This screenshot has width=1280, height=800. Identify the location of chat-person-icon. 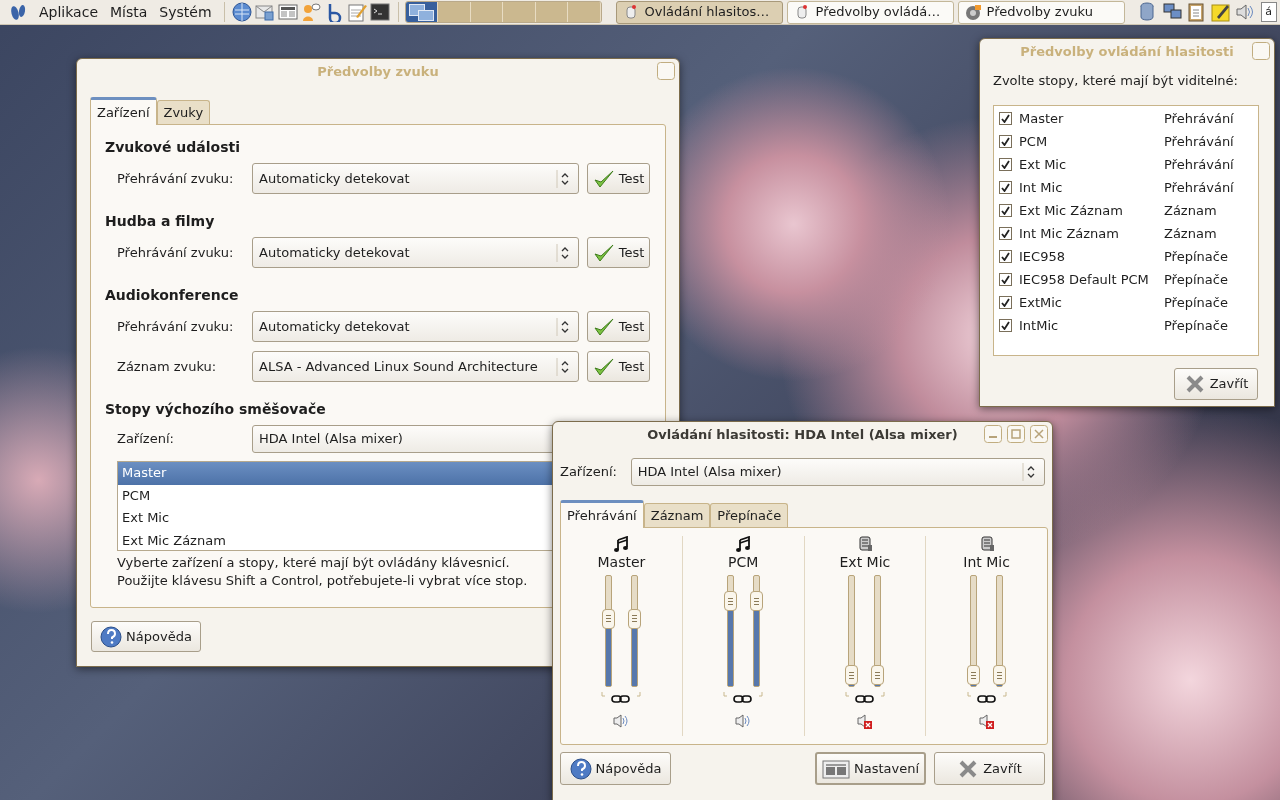
(311, 12).